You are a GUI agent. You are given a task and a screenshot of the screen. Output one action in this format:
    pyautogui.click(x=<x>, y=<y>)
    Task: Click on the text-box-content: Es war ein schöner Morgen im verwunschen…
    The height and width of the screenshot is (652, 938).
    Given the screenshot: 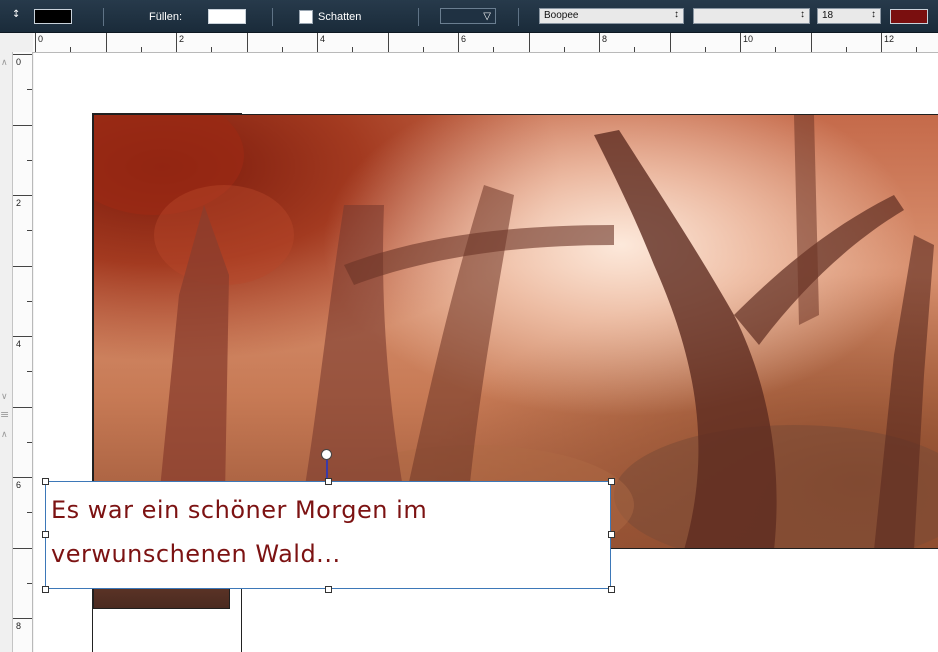 What is the action you would take?
    pyautogui.click(x=326, y=532)
    